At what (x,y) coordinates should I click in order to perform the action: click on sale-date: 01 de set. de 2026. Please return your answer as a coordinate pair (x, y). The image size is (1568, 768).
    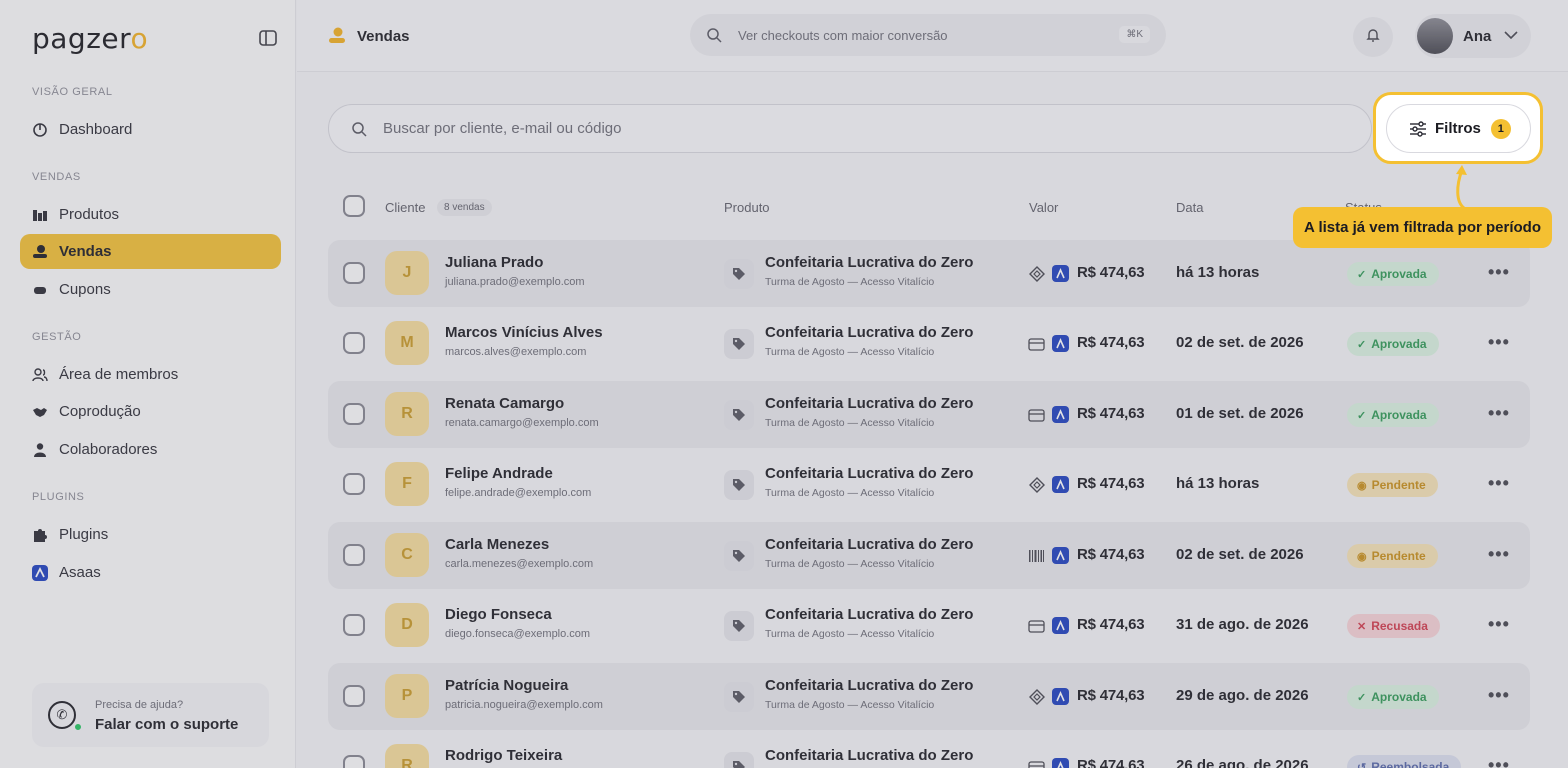
    Looking at the image, I should click on (1240, 413).